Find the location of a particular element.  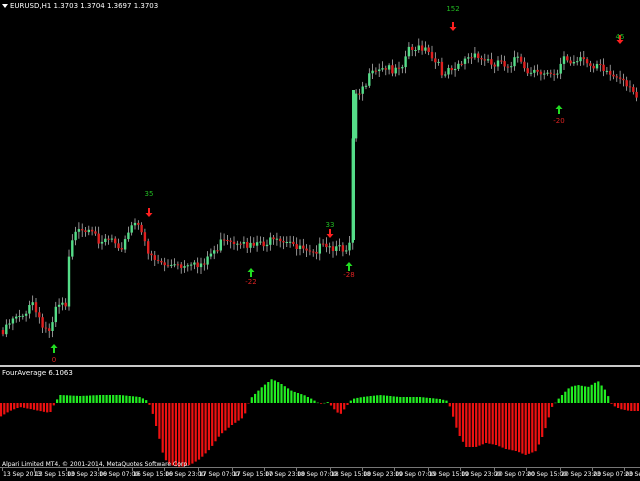

dropdown-triangle-icon is located at coordinates (5, 6).